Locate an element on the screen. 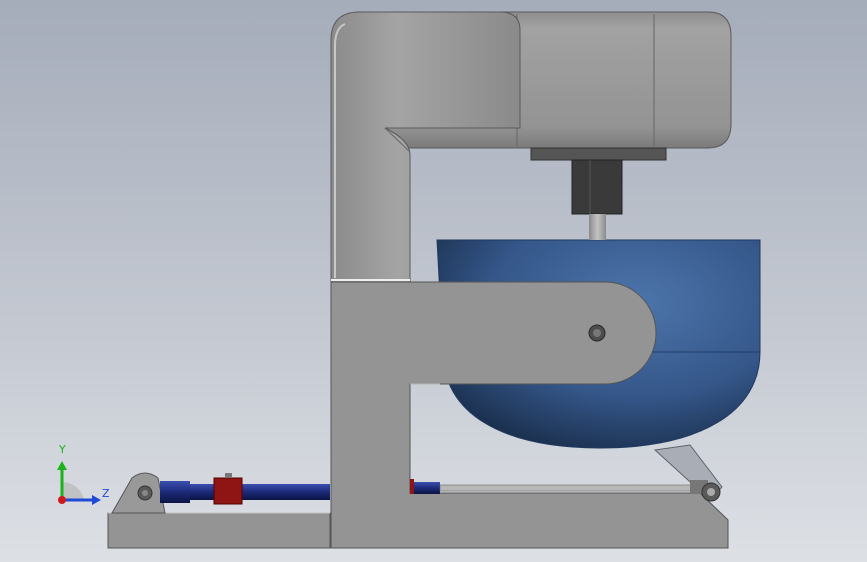 The height and width of the screenshot is (562, 867). motor-coupling is located at coordinates (597, 187).